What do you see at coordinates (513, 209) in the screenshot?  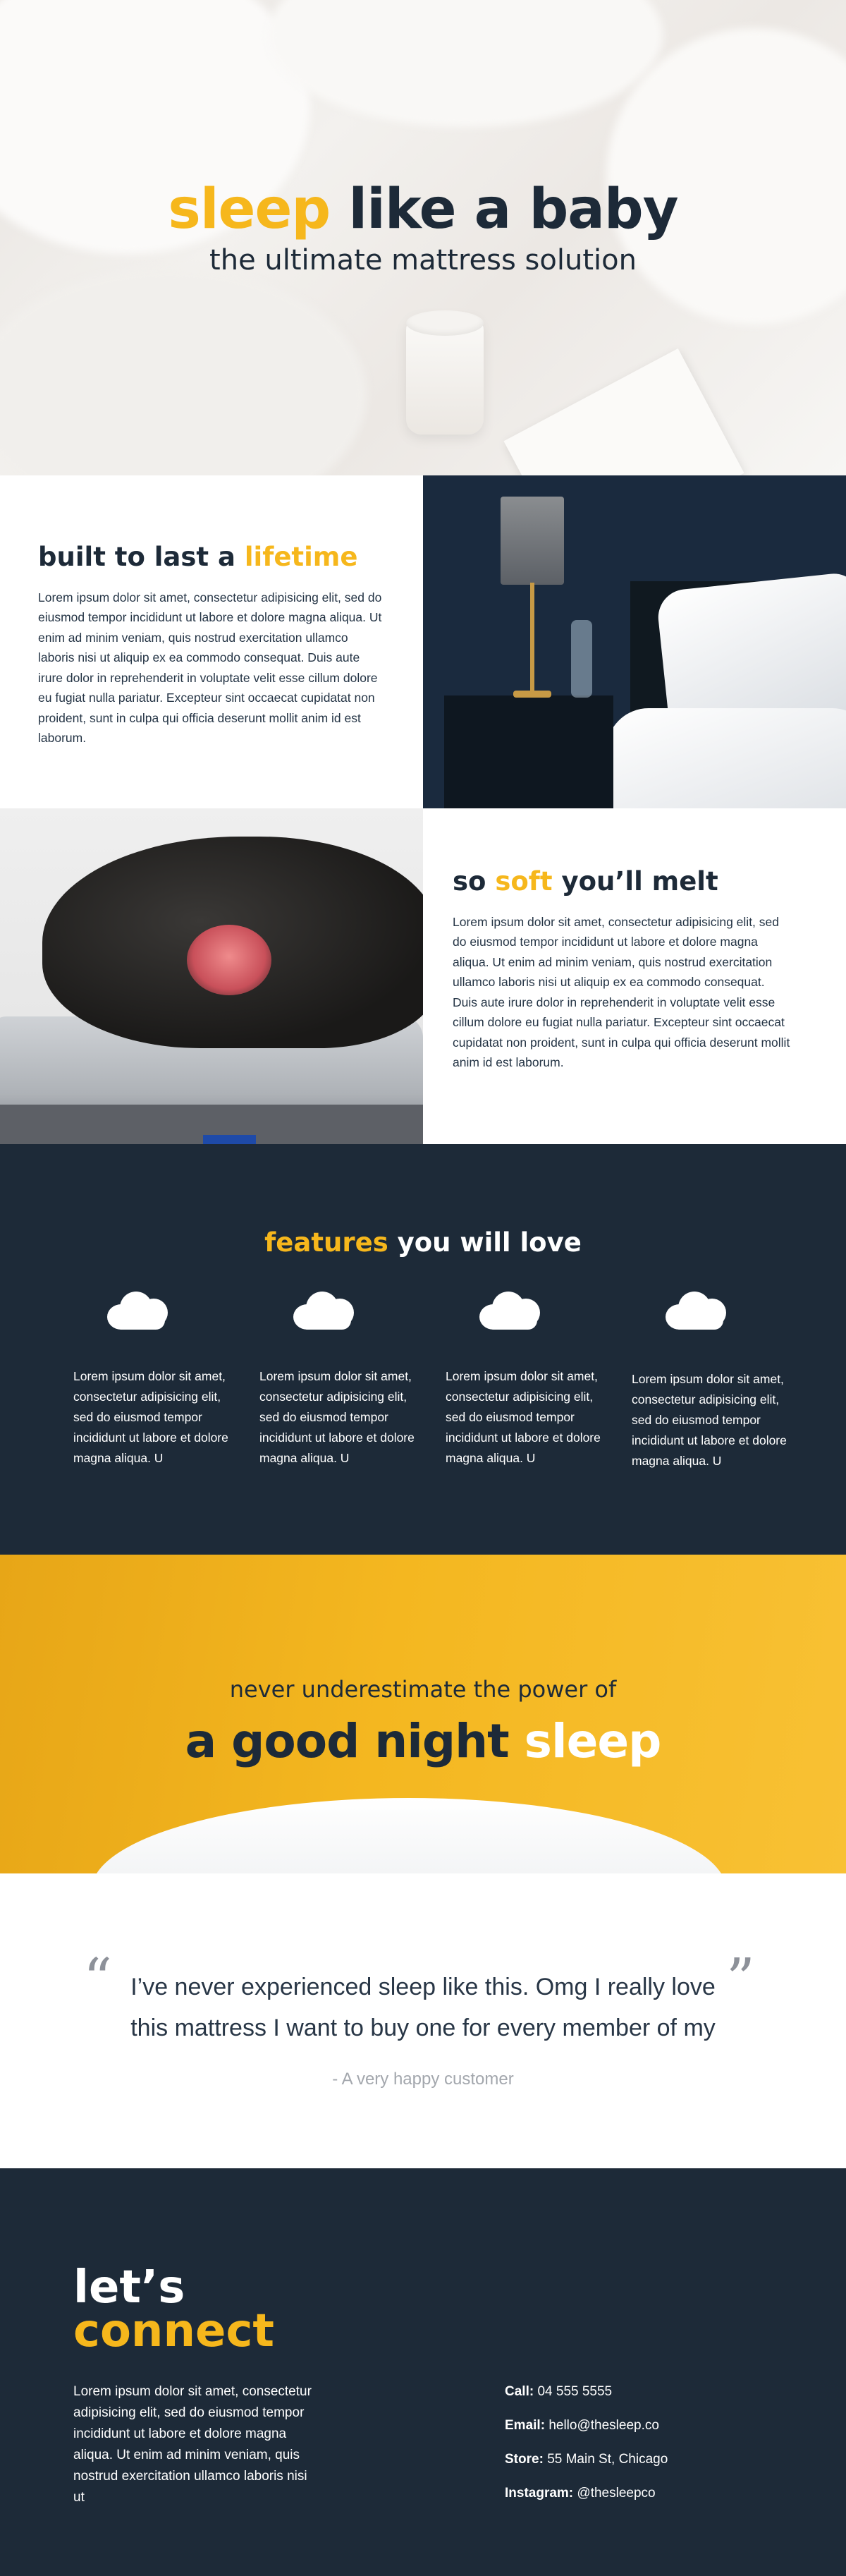 I see `hero-title-rest: like a baby` at bounding box center [513, 209].